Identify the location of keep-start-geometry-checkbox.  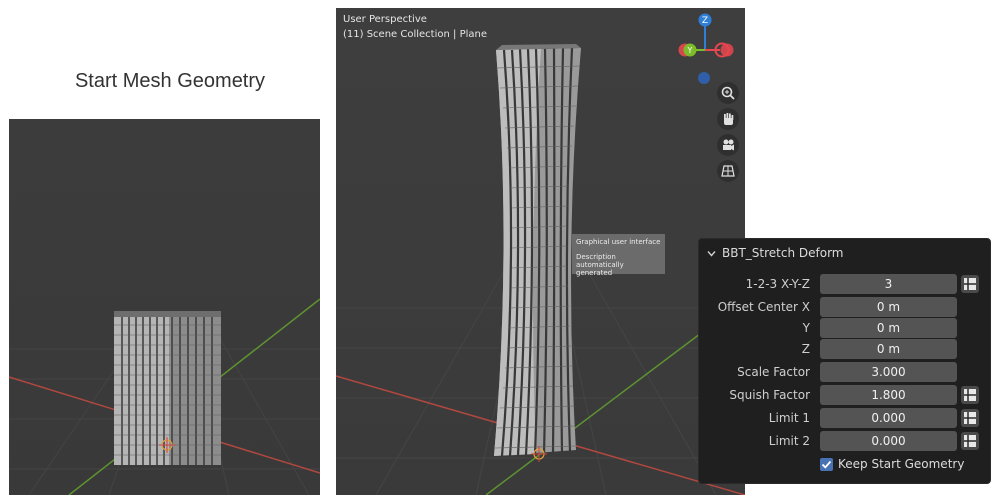
(826, 464).